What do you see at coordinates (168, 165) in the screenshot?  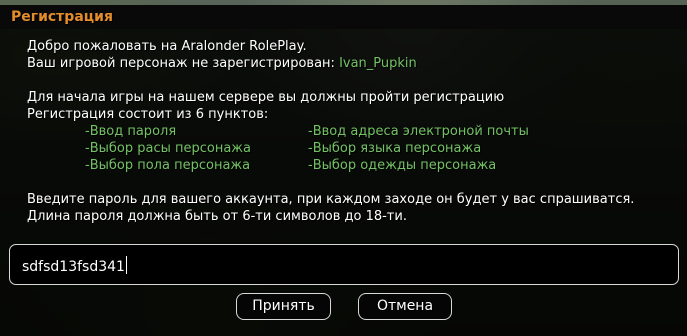 I see `step-item: -Выбор пола персонажа` at bounding box center [168, 165].